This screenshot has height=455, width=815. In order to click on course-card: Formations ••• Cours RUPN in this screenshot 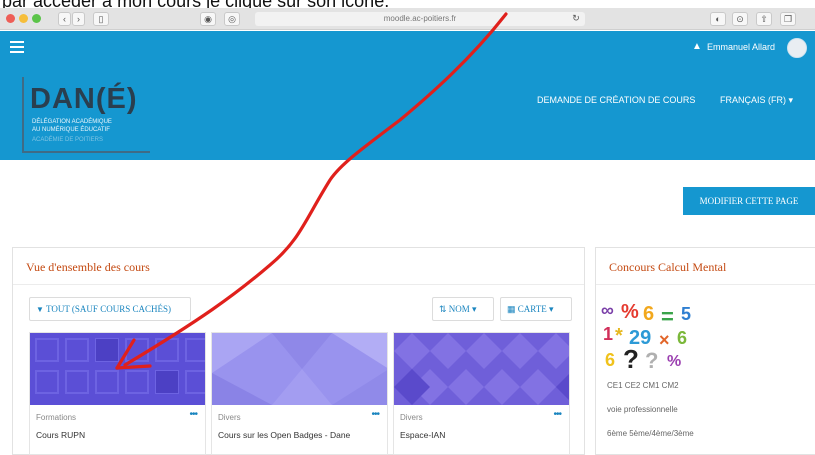, I will do `click(117, 393)`.